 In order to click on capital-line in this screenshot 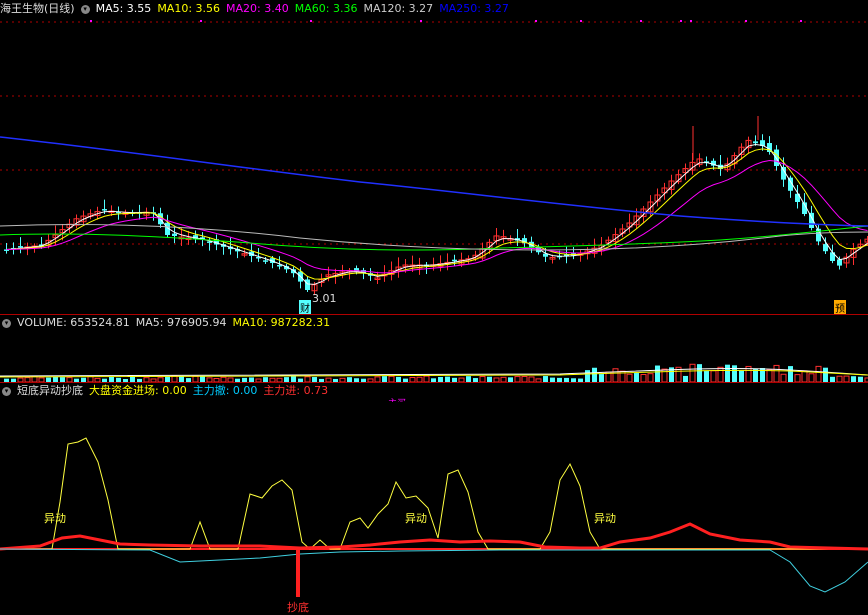, I will do `click(434, 570)`.